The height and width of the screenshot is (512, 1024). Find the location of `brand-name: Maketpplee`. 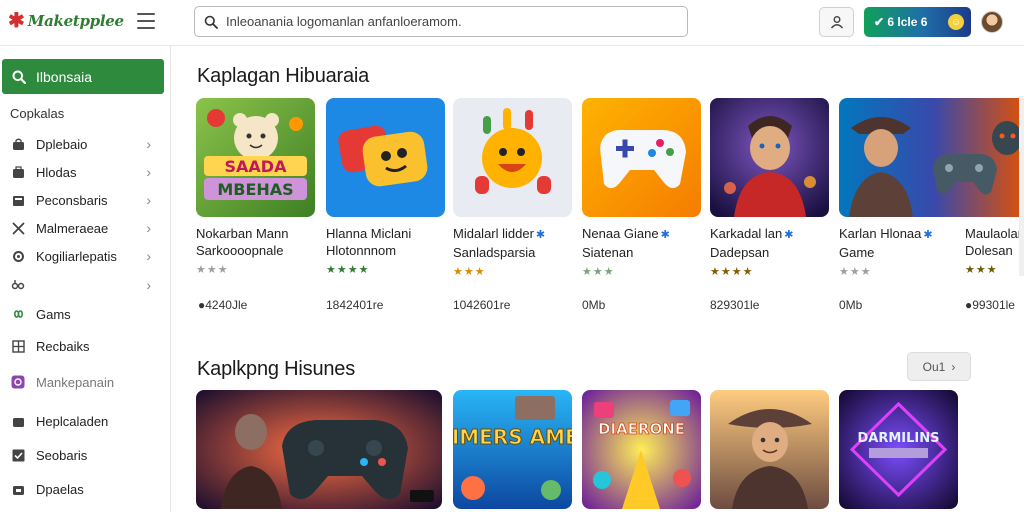

brand-name: Maketpplee is located at coordinates (75, 21).